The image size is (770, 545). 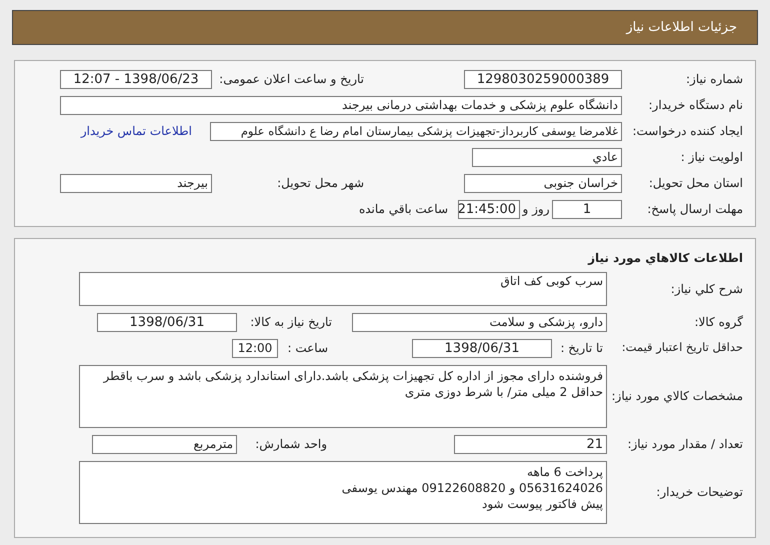 What do you see at coordinates (543, 79) in the screenshot?
I see `input-field: 1298030259000389` at bounding box center [543, 79].